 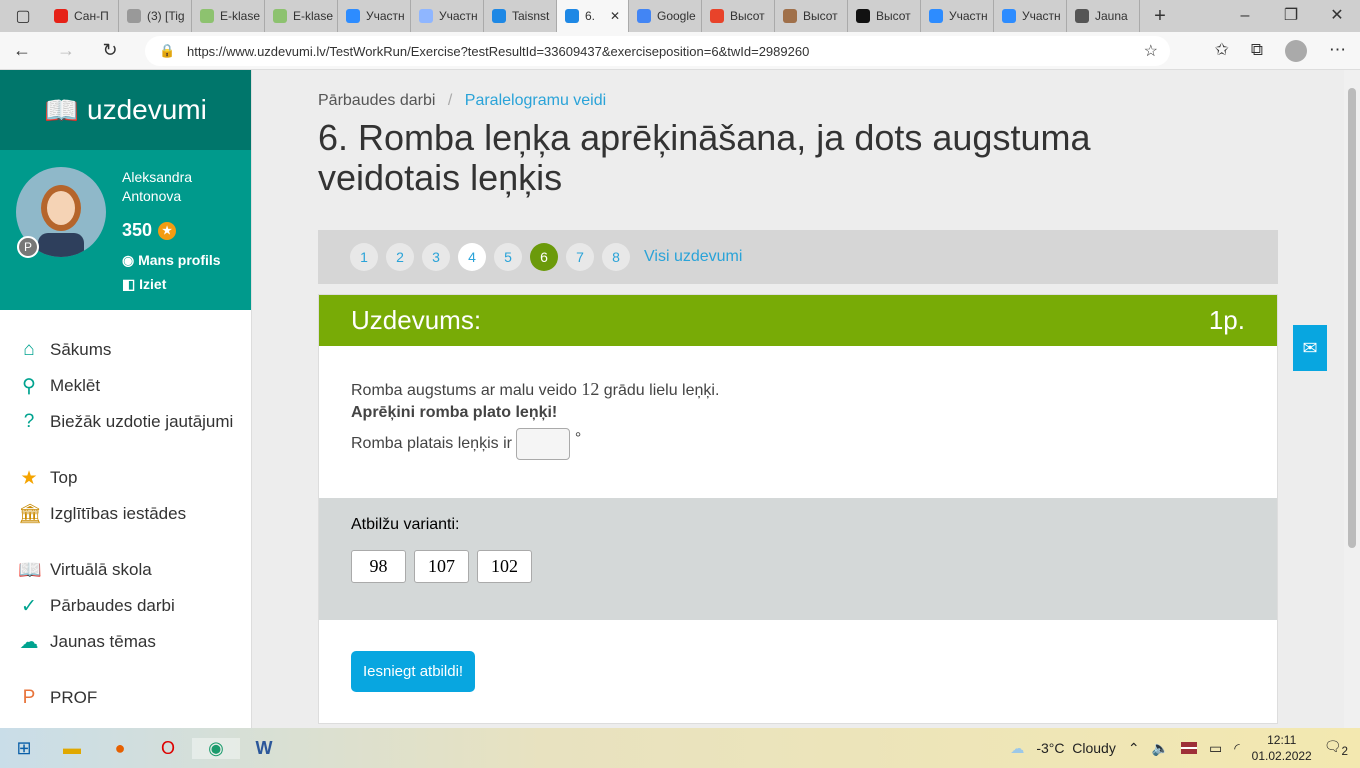 I want to click on browser-tab: Google, so click(x=665, y=16).